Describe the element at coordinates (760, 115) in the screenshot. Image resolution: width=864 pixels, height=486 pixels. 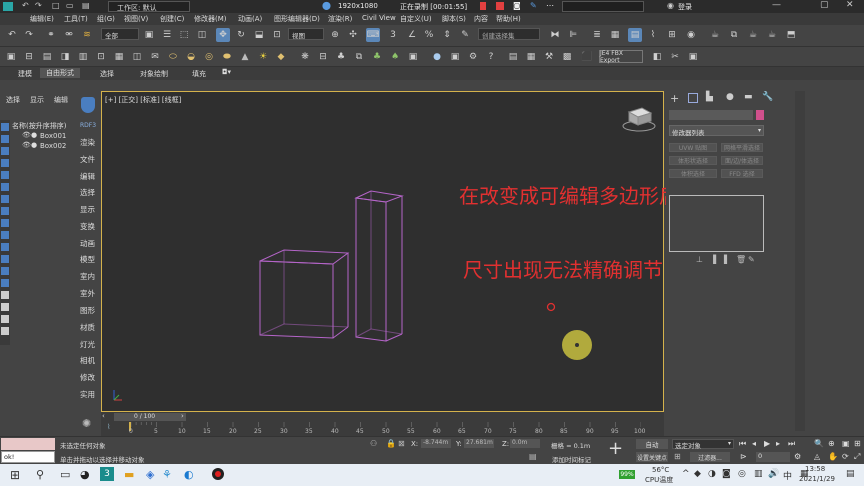
I see `object-color-swatch` at that location.